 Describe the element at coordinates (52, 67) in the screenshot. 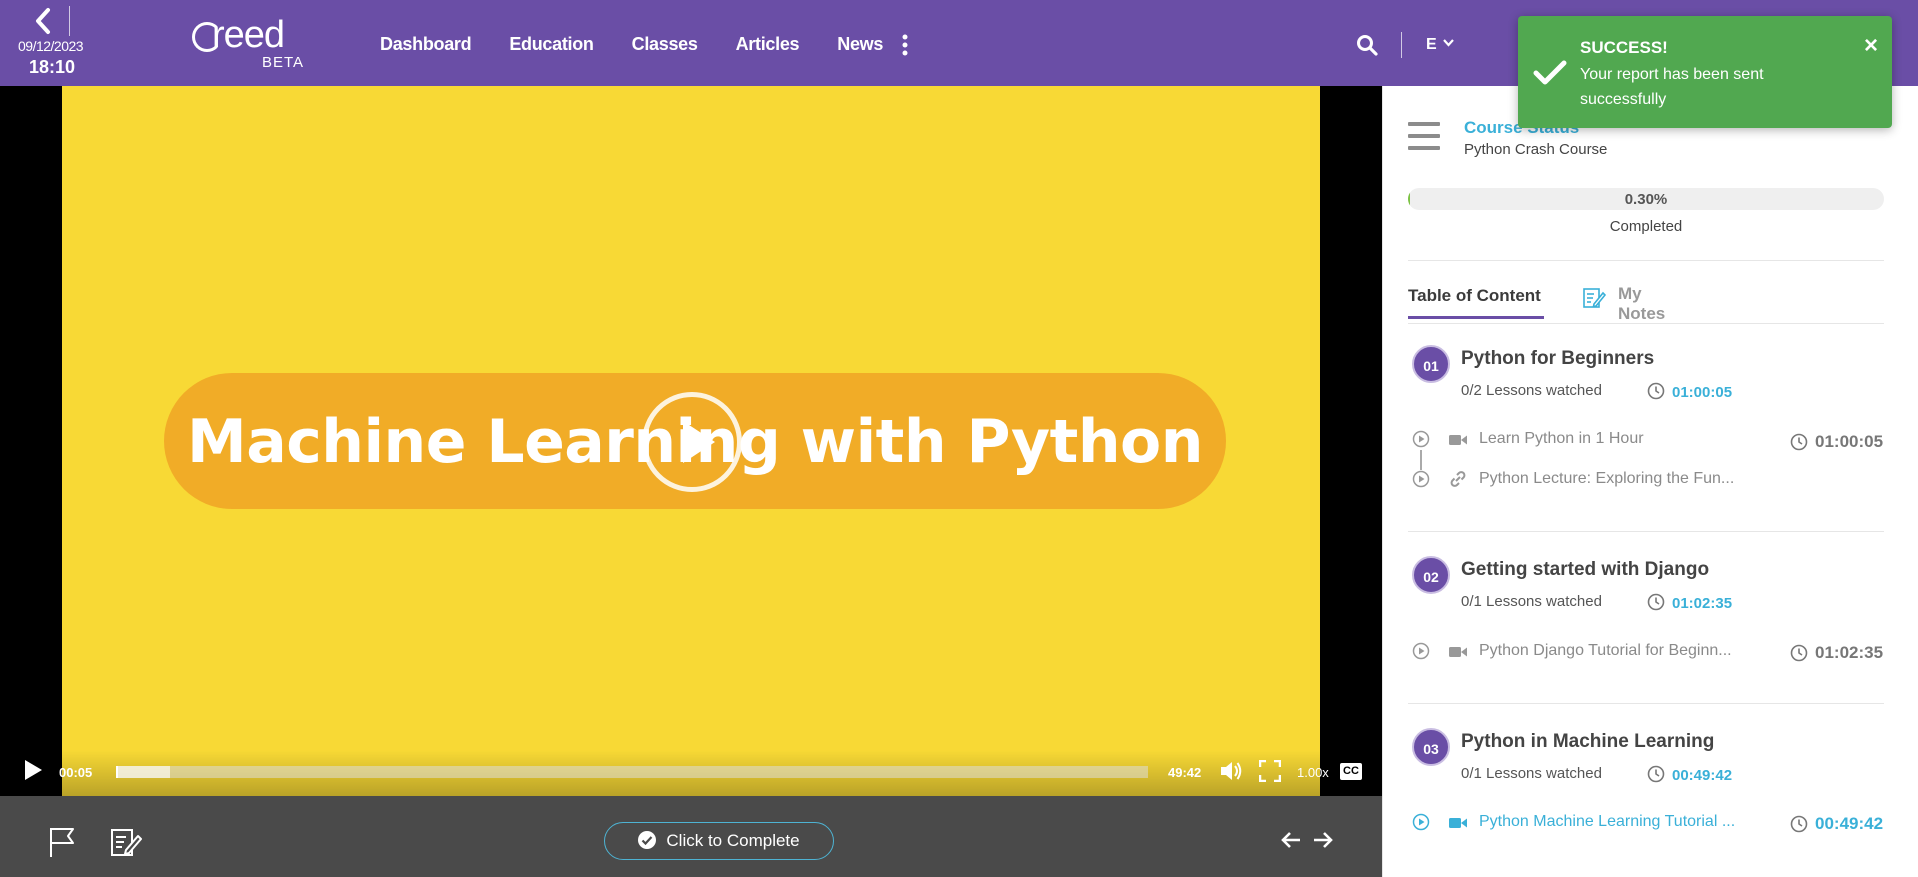

I see `current-time: 18:10` at that location.